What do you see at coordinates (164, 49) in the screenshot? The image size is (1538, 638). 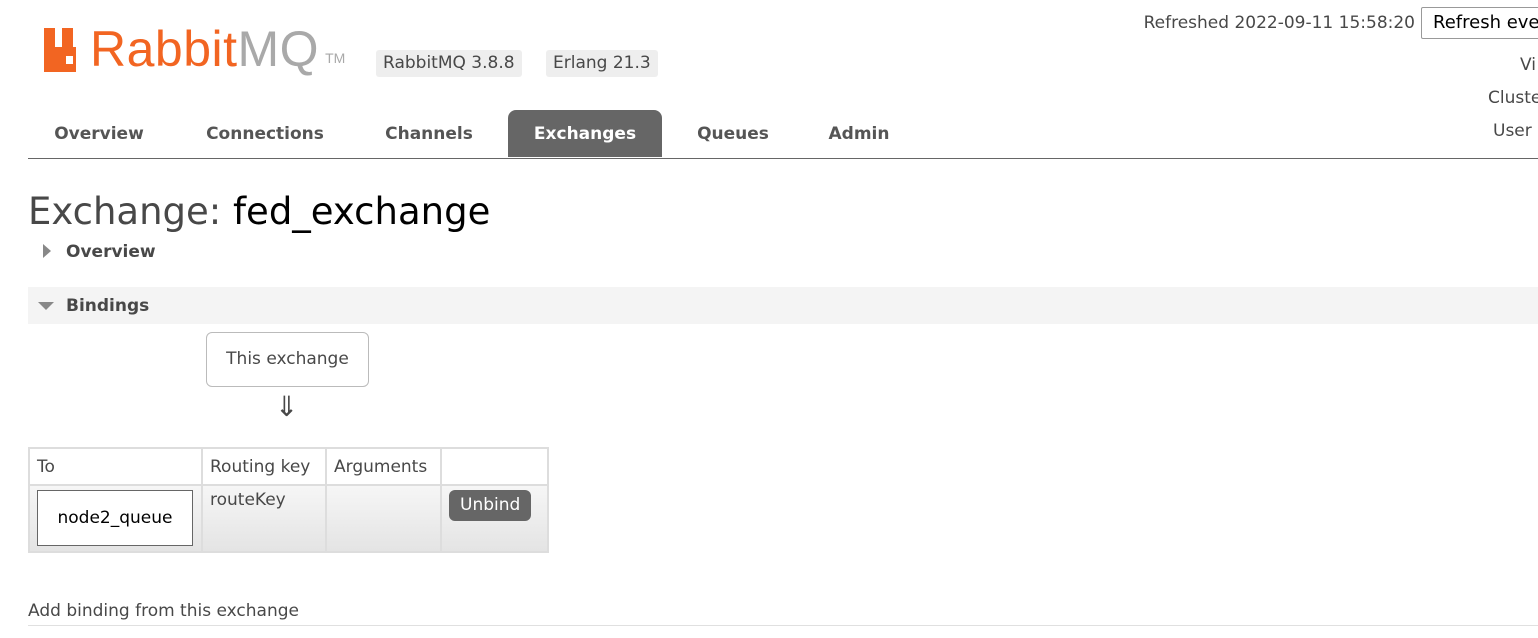 I see `logo-text-rabbit: Rabbit` at bounding box center [164, 49].